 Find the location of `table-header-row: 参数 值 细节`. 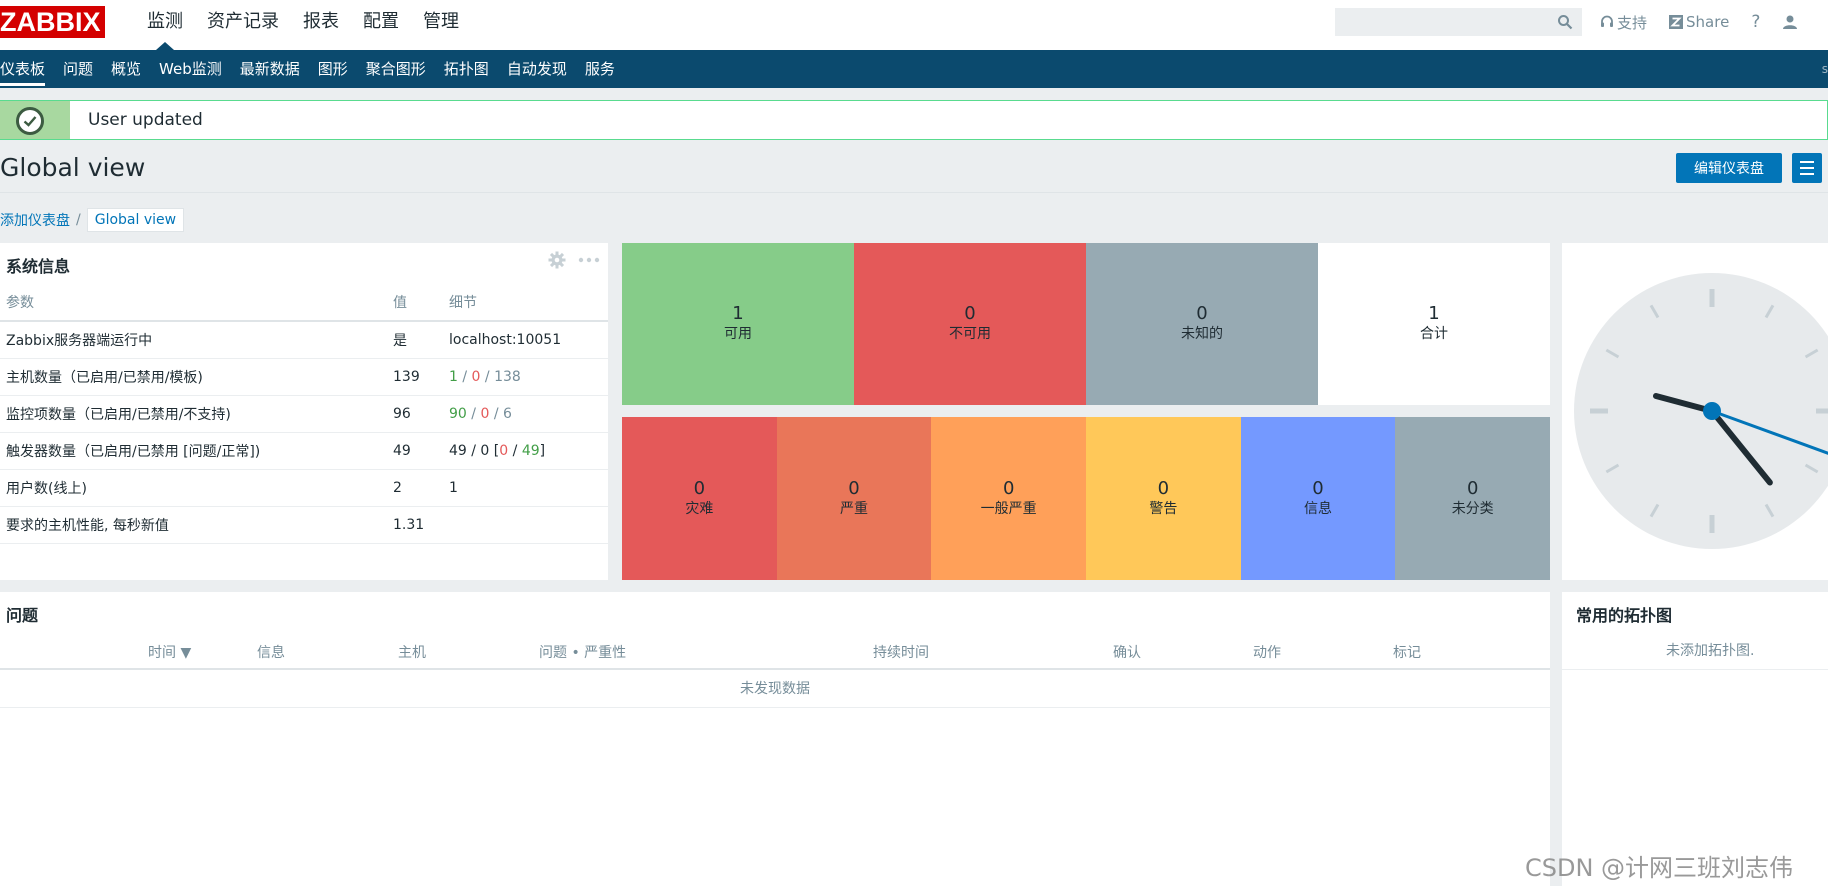

table-header-row: 参数 值 细节 is located at coordinates (304, 302).